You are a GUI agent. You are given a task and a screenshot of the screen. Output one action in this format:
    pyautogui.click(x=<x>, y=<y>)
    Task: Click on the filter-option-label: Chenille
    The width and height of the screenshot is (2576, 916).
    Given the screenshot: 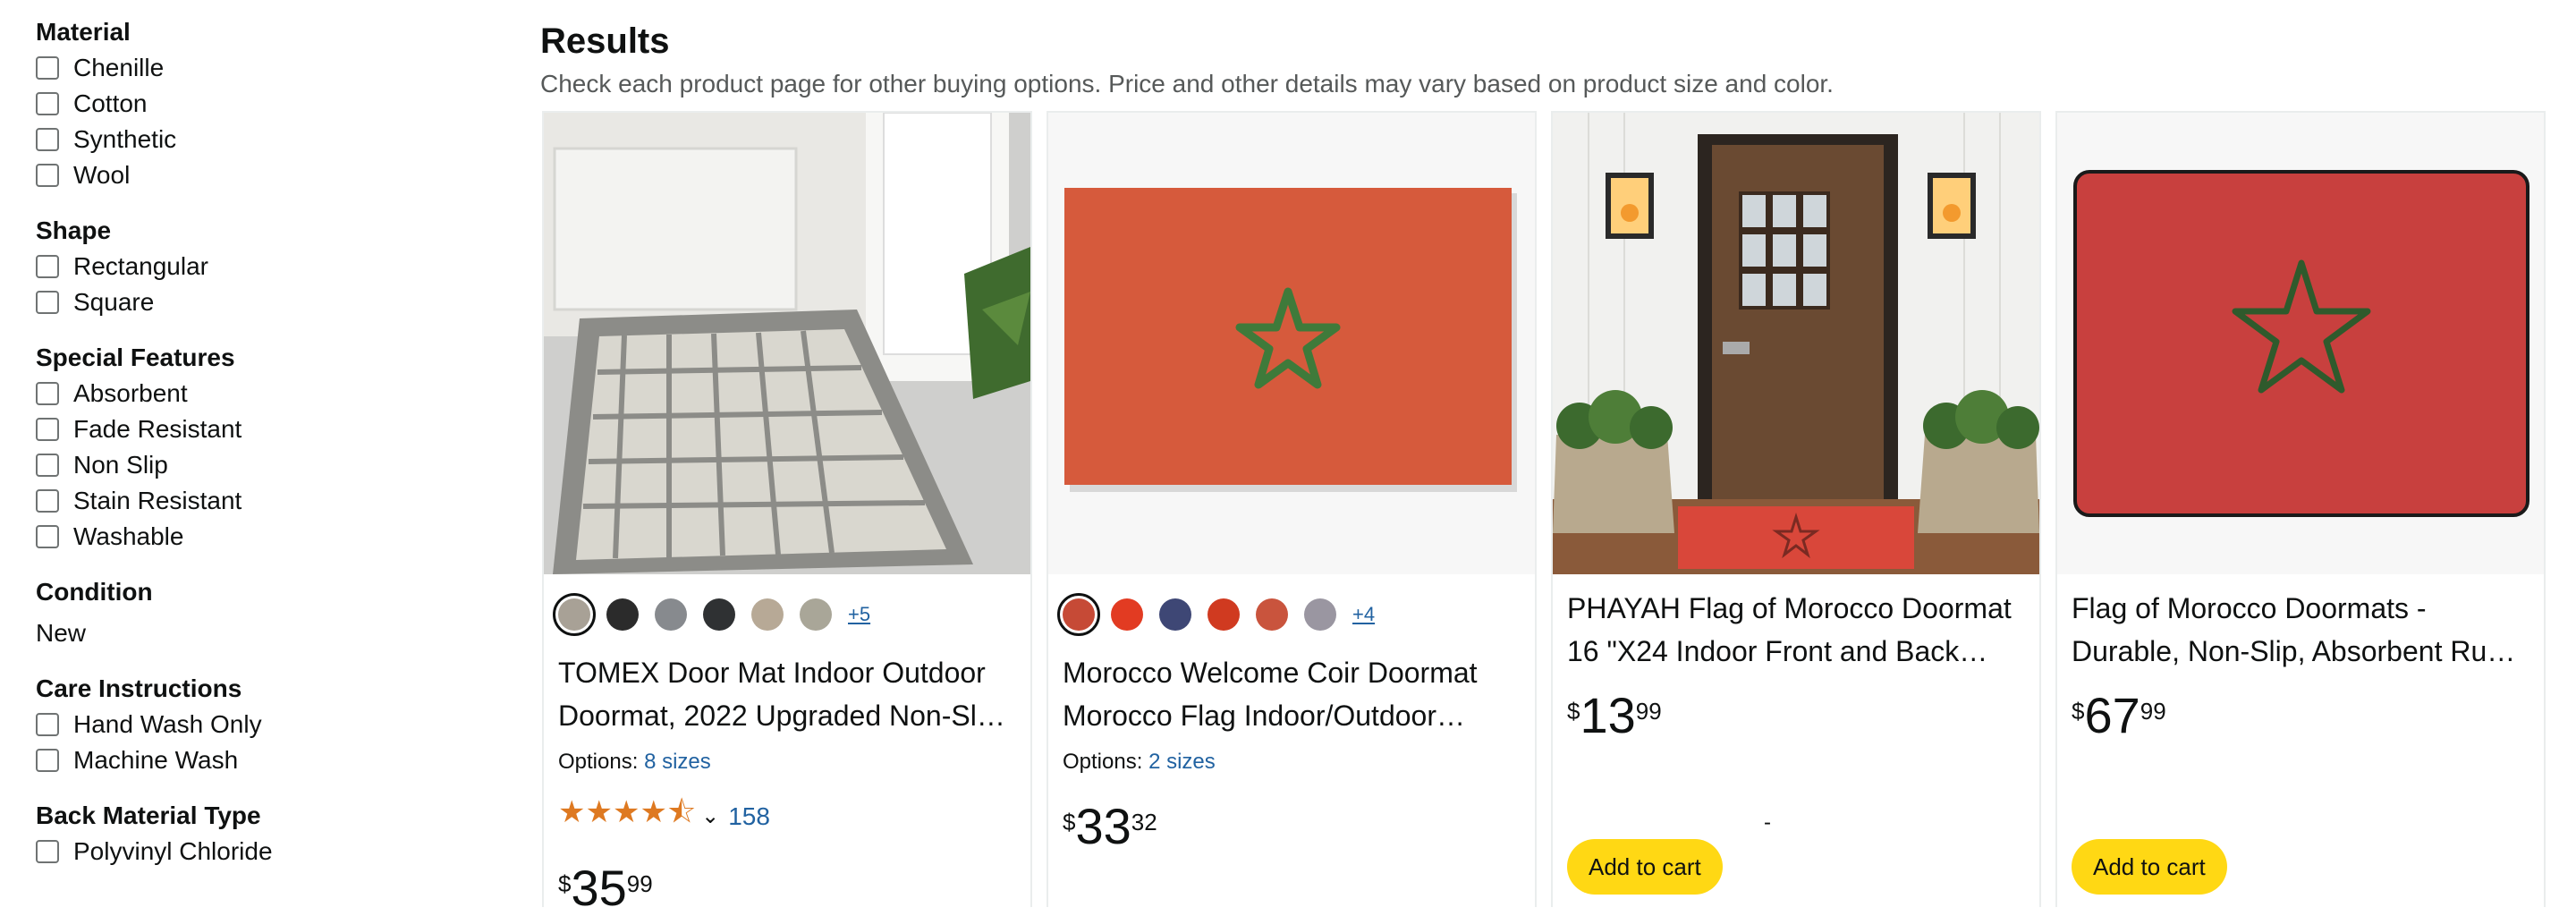 What is the action you would take?
    pyautogui.click(x=119, y=67)
    